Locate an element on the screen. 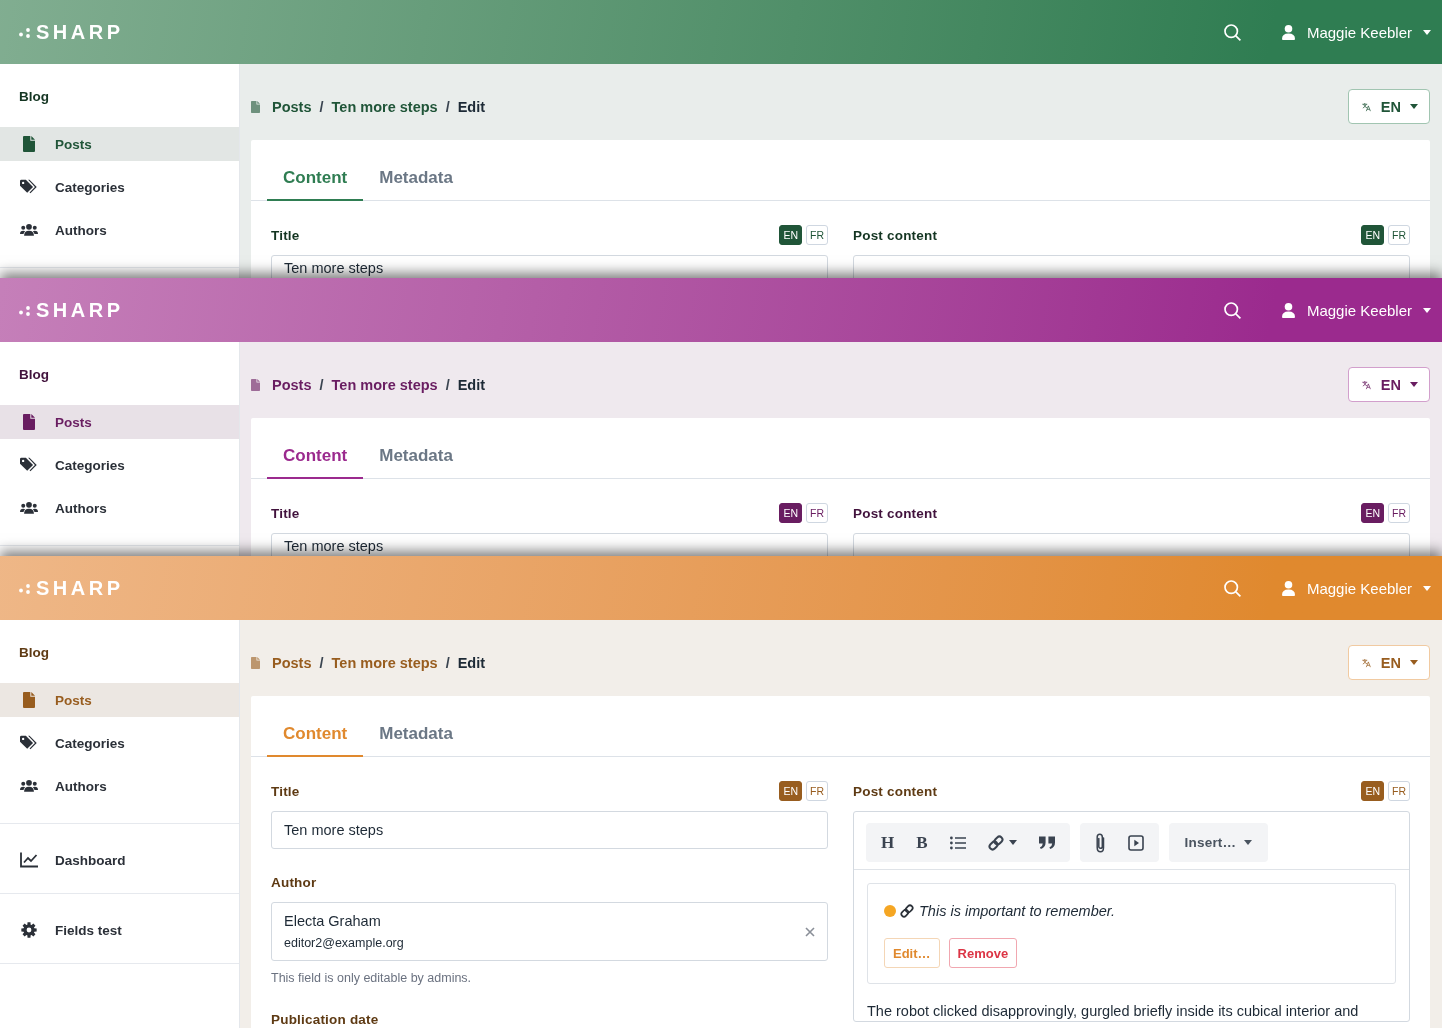 This screenshot has height=1028, width=1442. body-text: The robot clicked disapprovingly, gurgled briefly inside its cubical interior and is located at coordinates (1113, 1011).